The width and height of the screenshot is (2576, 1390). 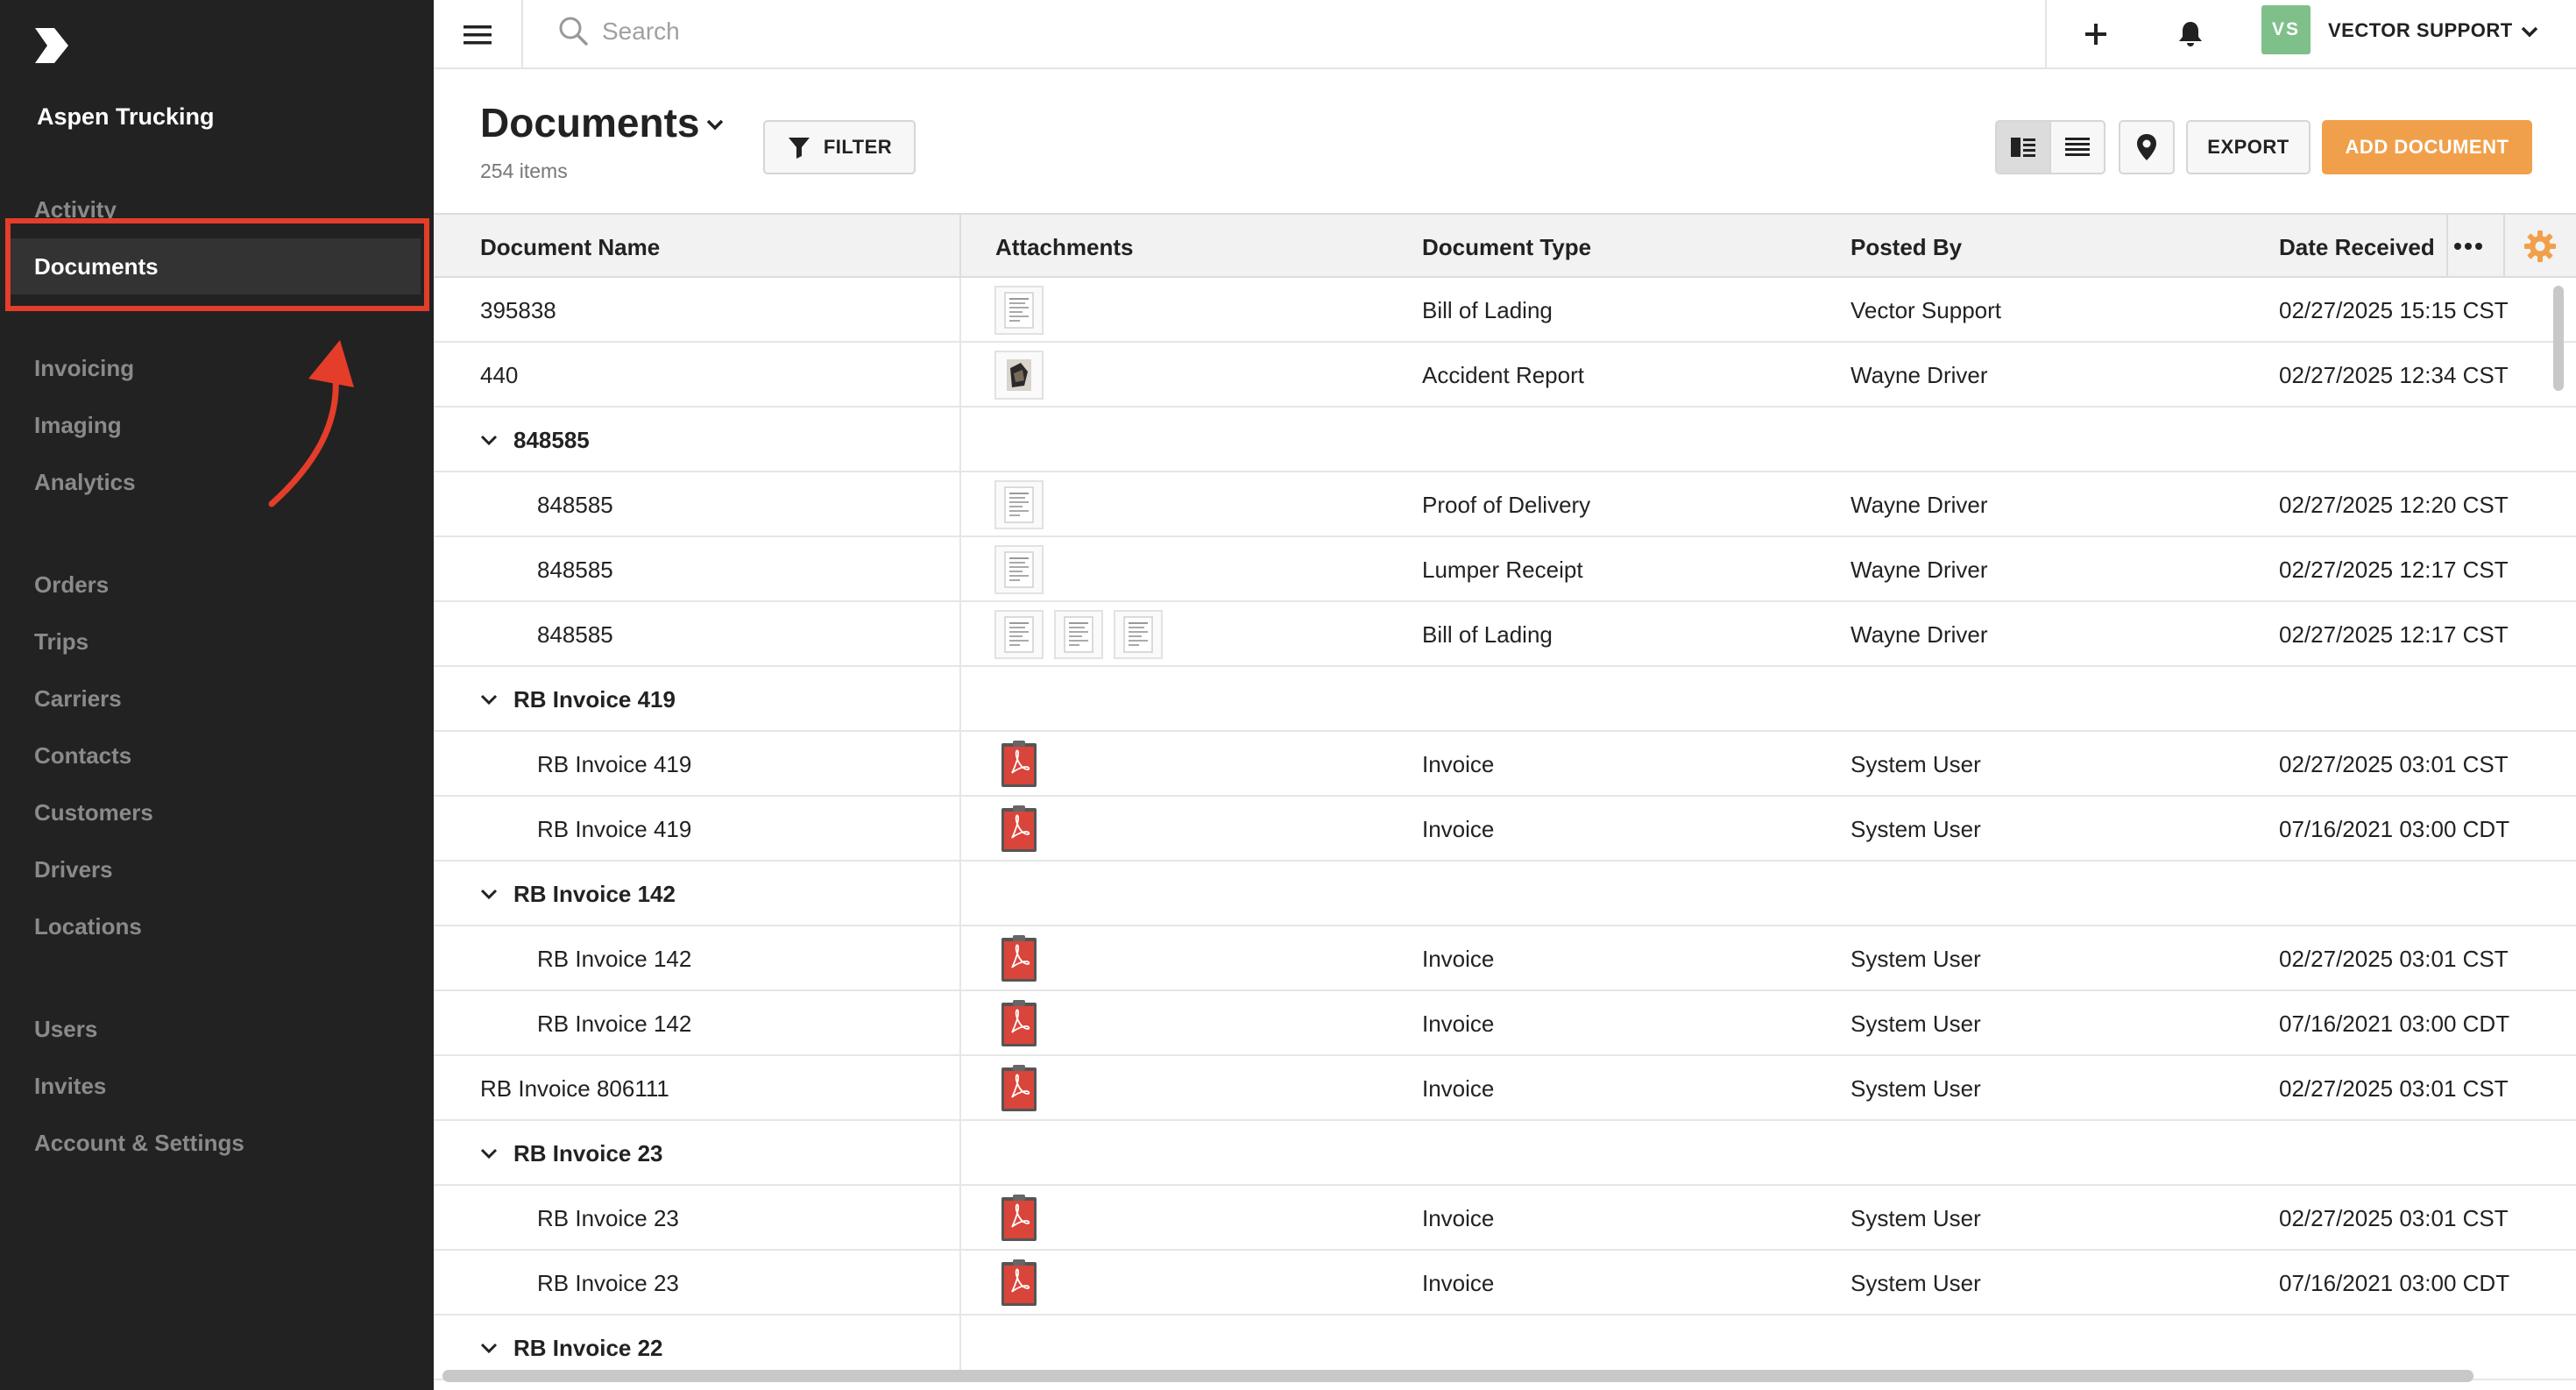 I want to click on column-header-posted-by: Posted By, so click(x=1906, y=247).